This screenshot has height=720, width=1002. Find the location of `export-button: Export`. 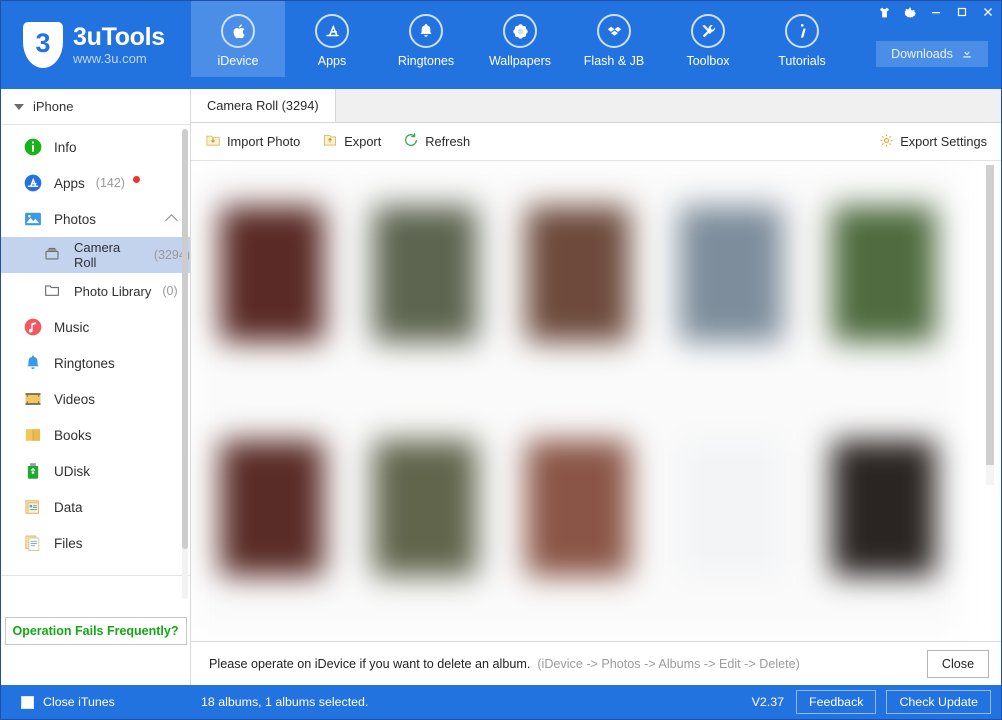

export-button: Export is located at coordinates (351, 141).